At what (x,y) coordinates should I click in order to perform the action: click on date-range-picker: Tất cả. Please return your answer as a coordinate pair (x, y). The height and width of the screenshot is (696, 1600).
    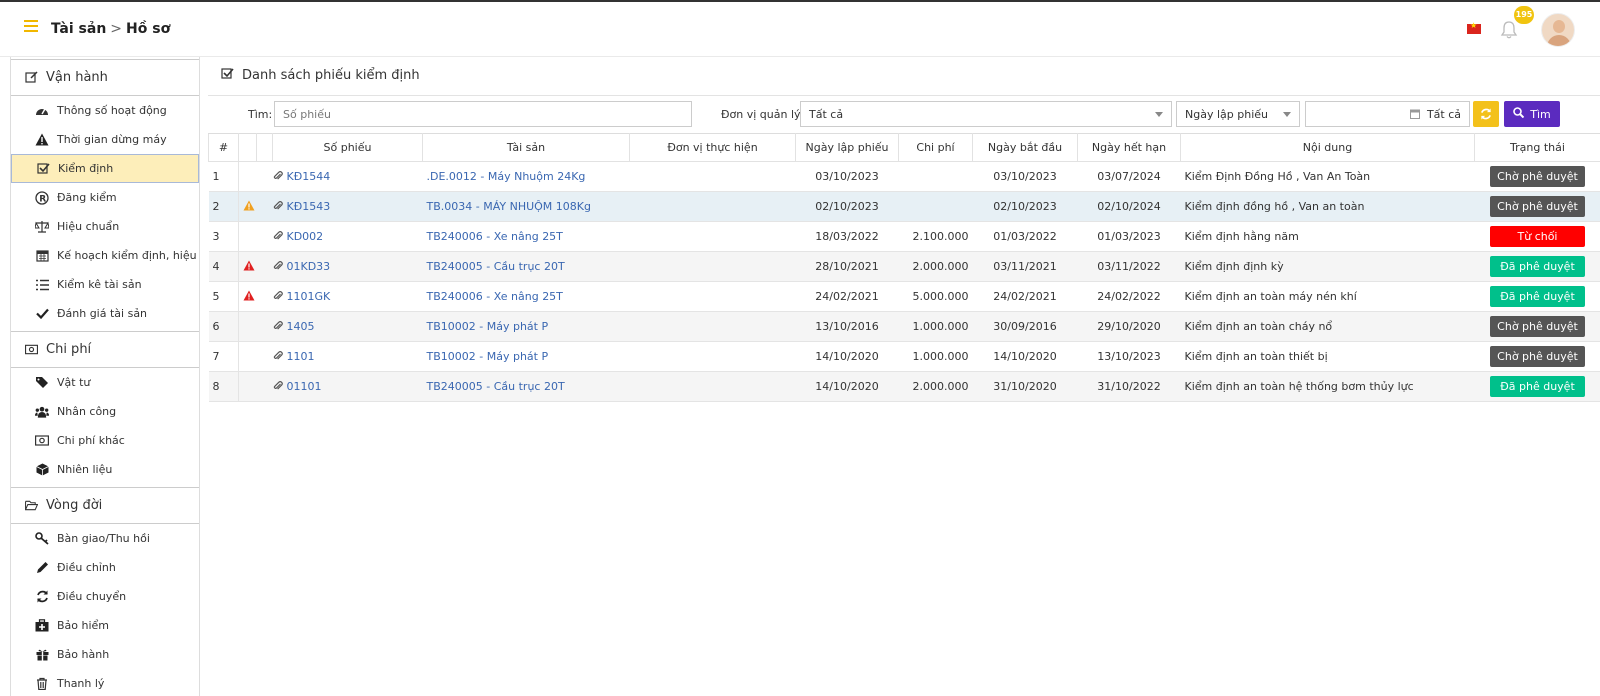
    Looking at the image, I should click on (1387, 114).